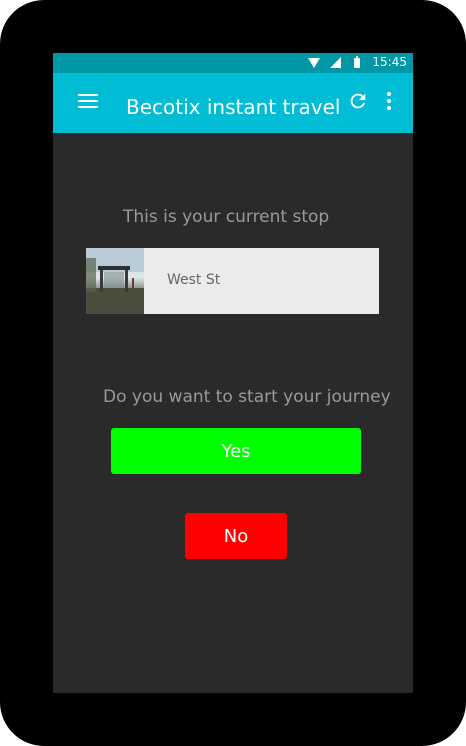 This screenshot has height=746, width=466. Describe the element at coordinates (247, 397) in the screenshot. I see `journey-prompt: Do you want to start your journey` at that location.